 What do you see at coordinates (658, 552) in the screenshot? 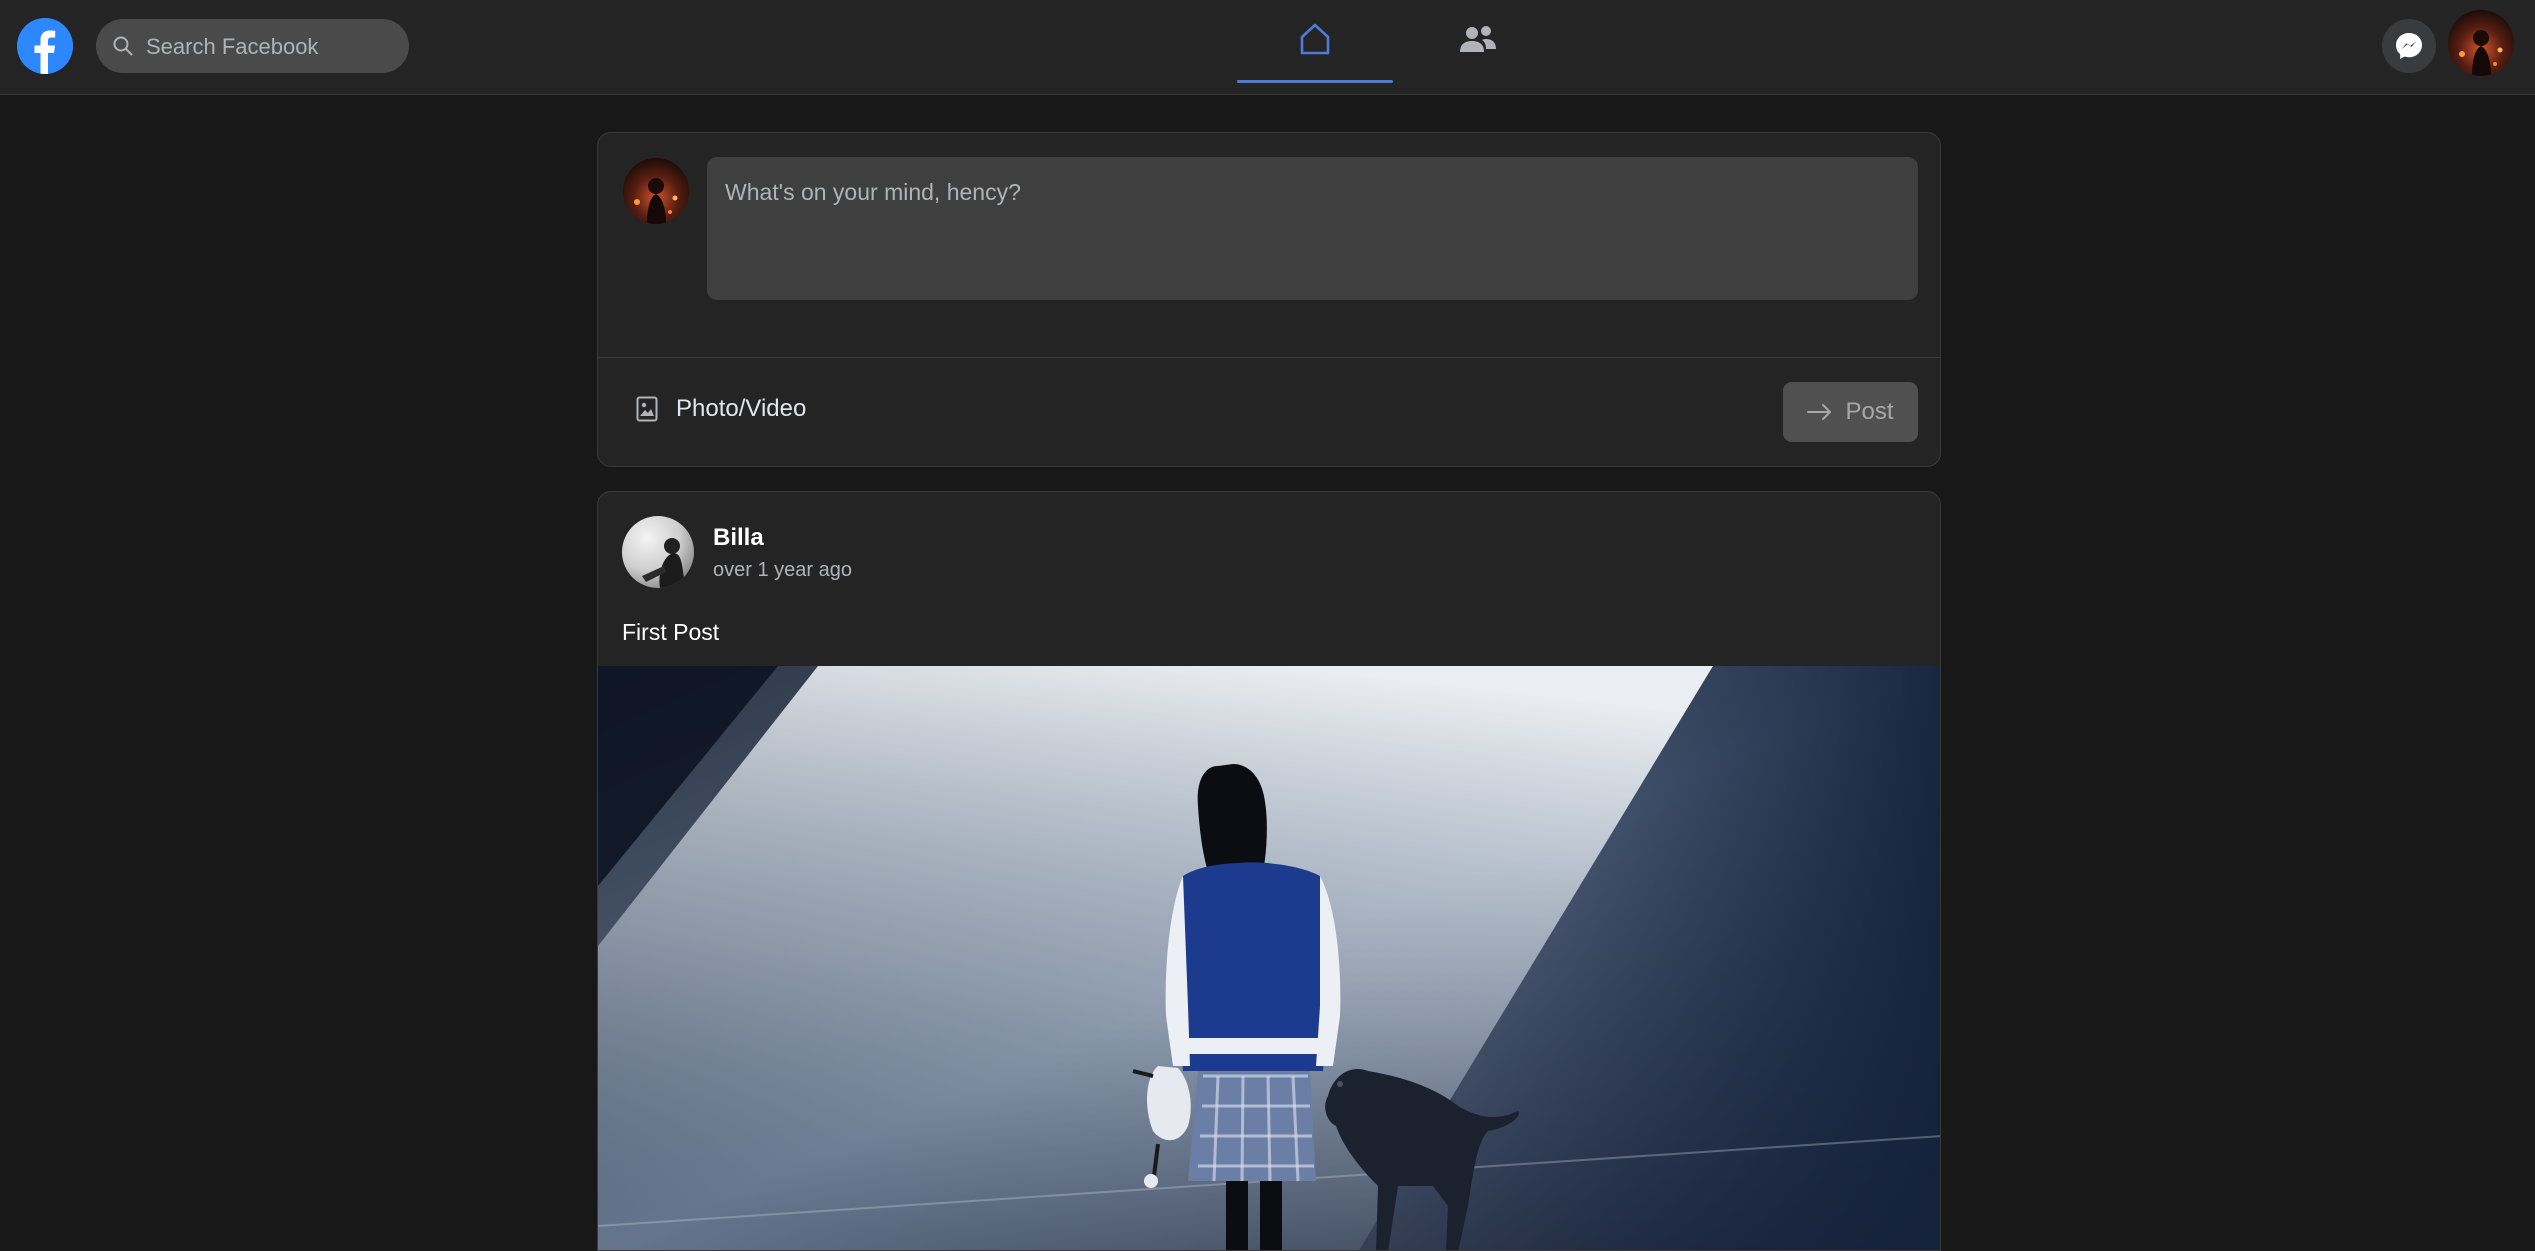
I see `author-avatar` at bounding box center [658, 552].